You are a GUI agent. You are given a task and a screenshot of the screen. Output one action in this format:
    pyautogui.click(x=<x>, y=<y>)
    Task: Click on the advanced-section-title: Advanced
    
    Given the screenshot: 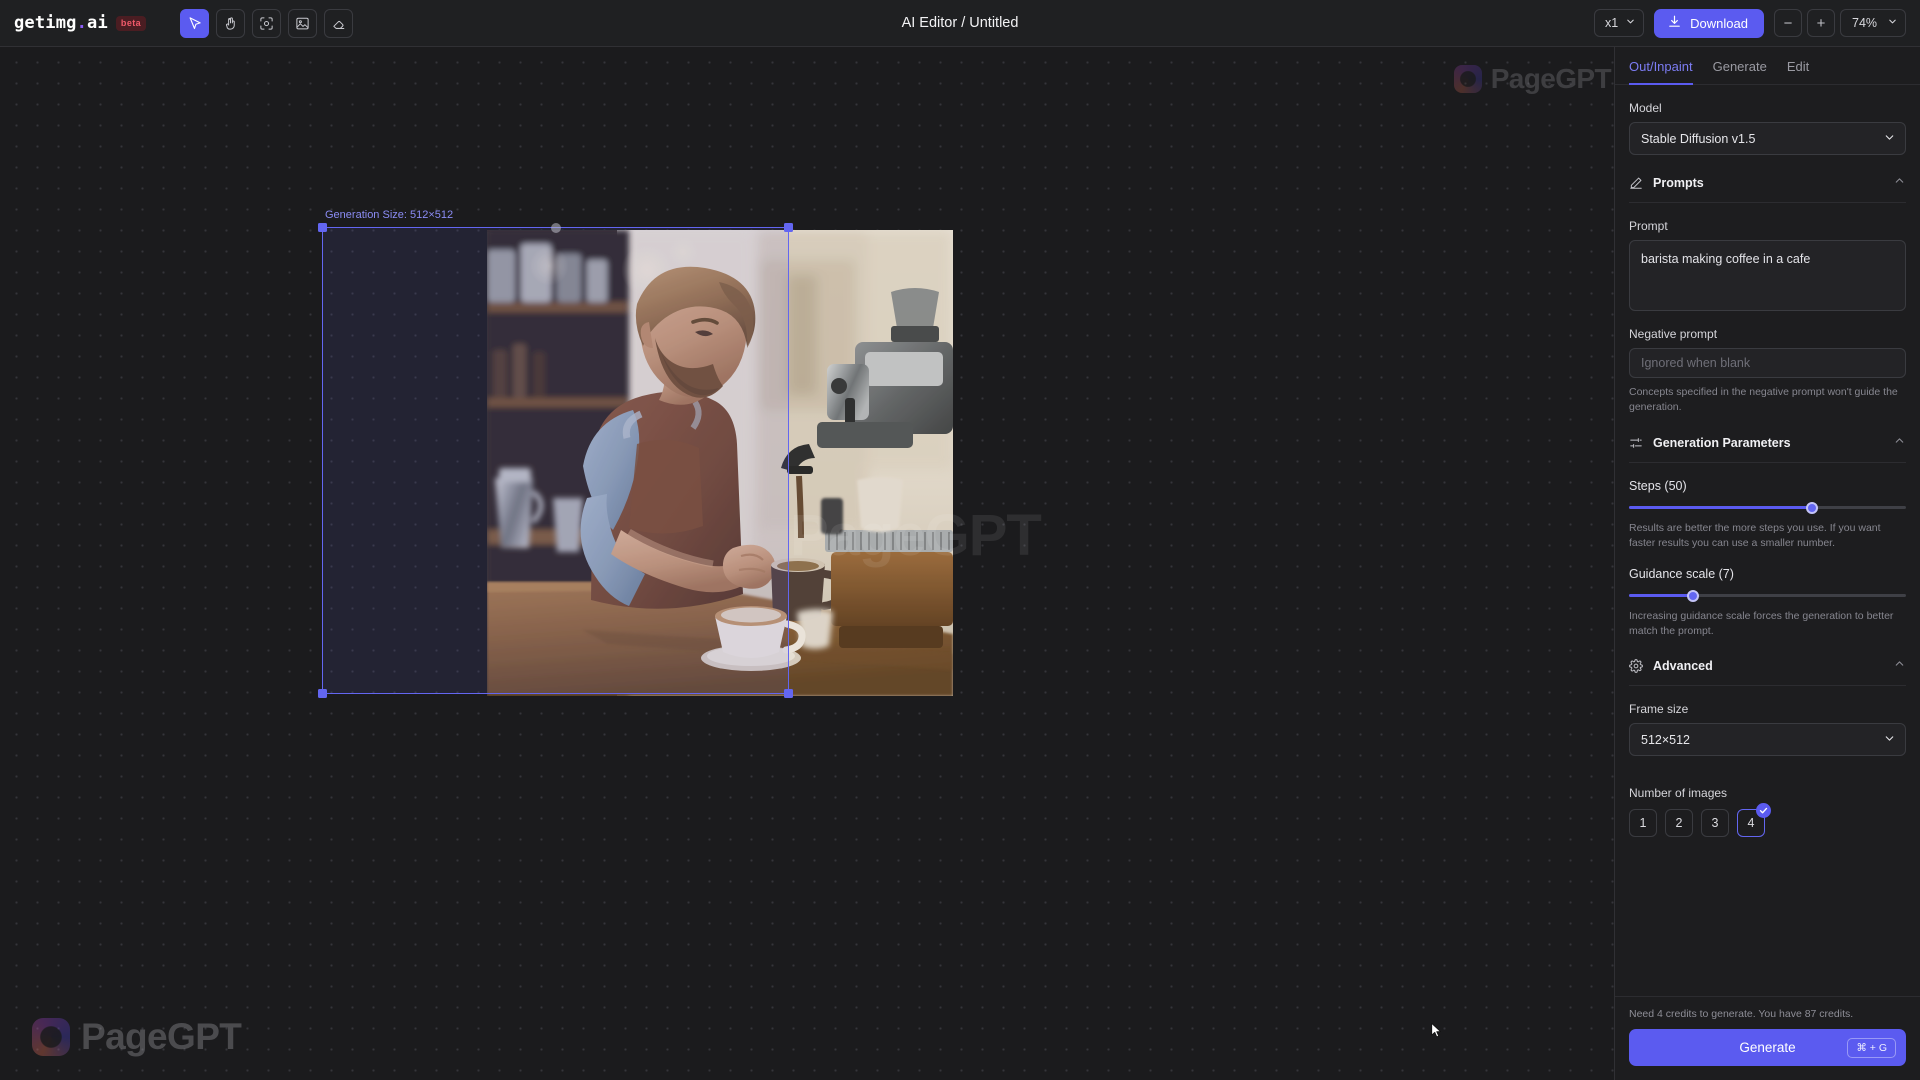 What is the action you would take?
    pyautogui.click(x=1683, y=666)
    